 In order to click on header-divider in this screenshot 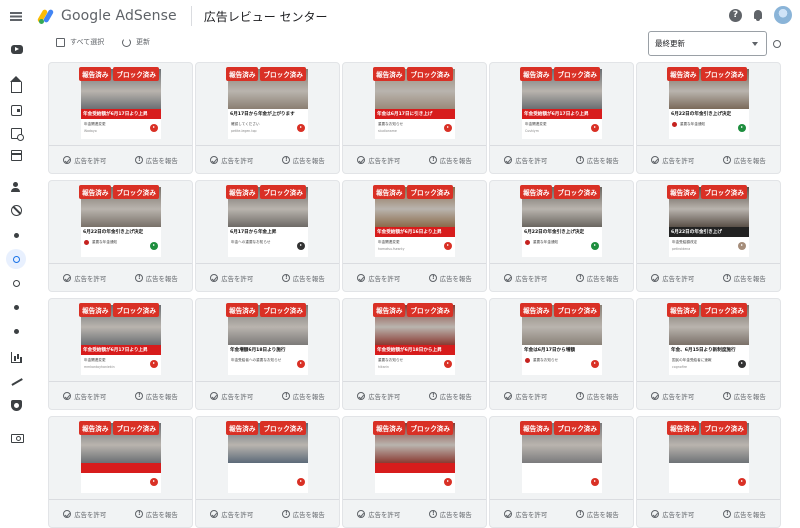, I will do `click(191, 16)`.